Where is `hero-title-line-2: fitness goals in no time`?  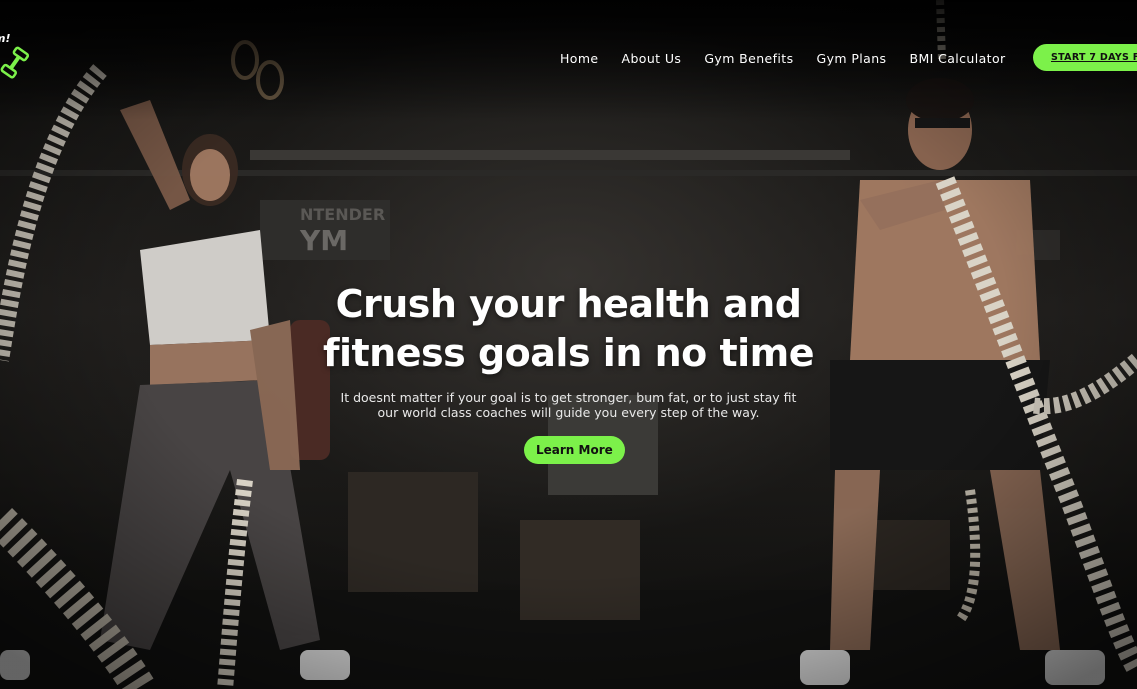
hero-title-line-2: fitness goals in no time is located at coordinates (568, 353).